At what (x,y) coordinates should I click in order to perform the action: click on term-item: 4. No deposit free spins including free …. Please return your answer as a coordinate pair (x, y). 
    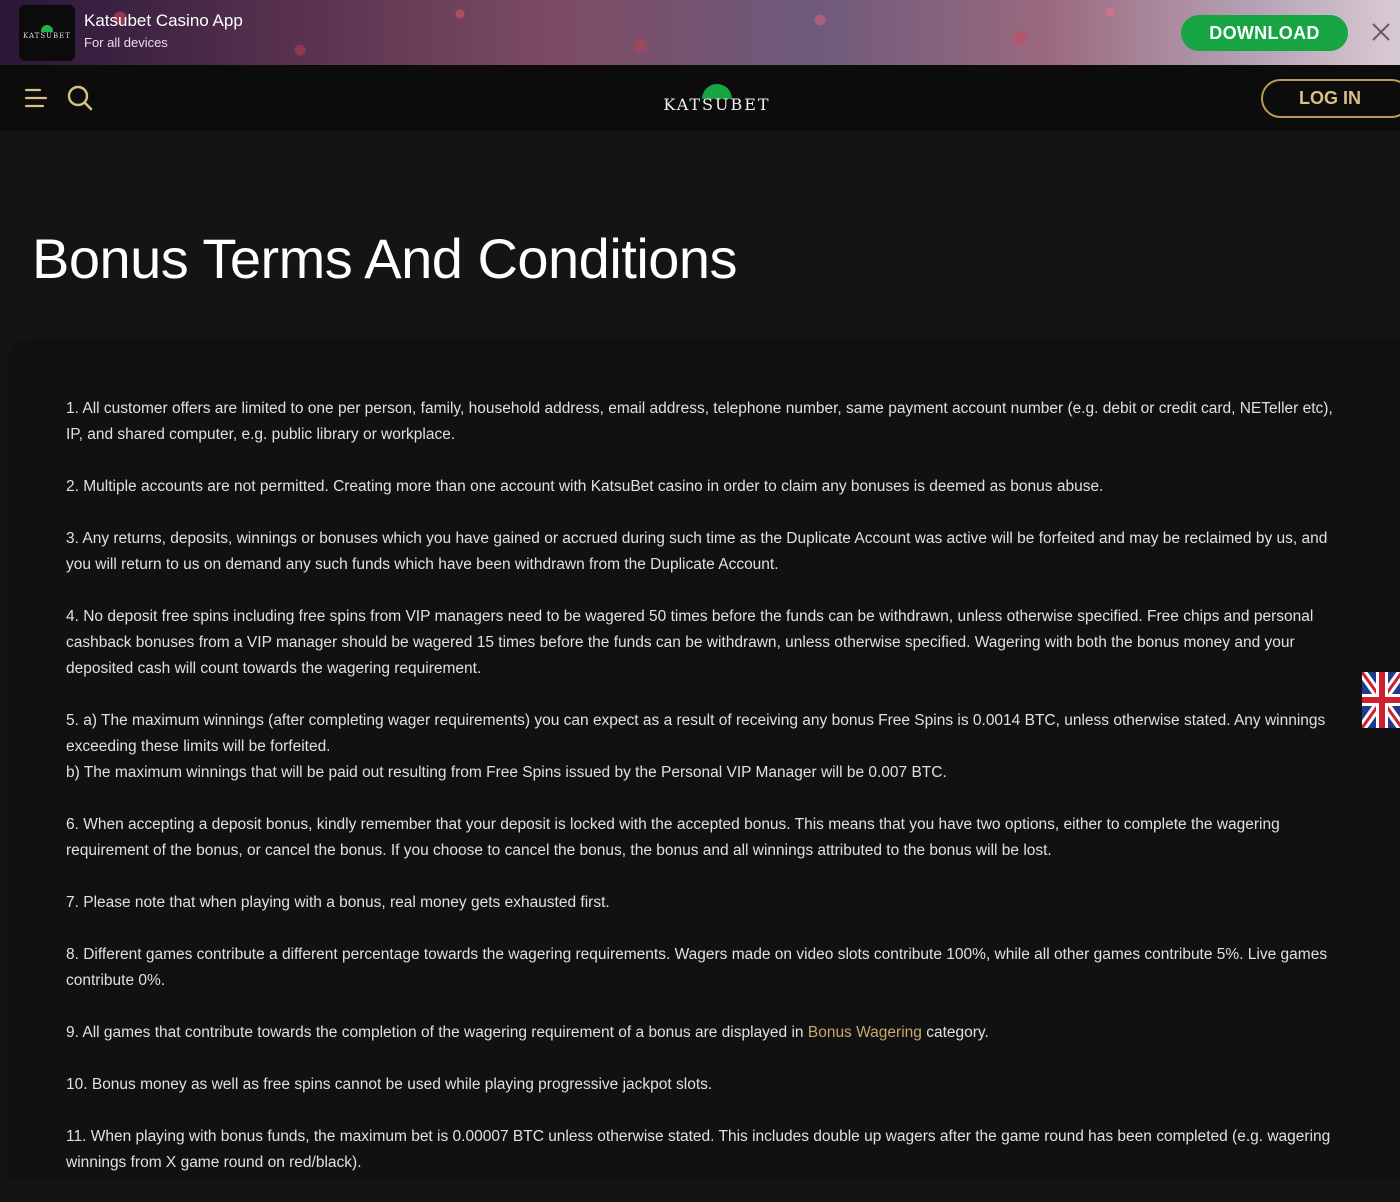
    Looking at the image, I should click on (690, 642).